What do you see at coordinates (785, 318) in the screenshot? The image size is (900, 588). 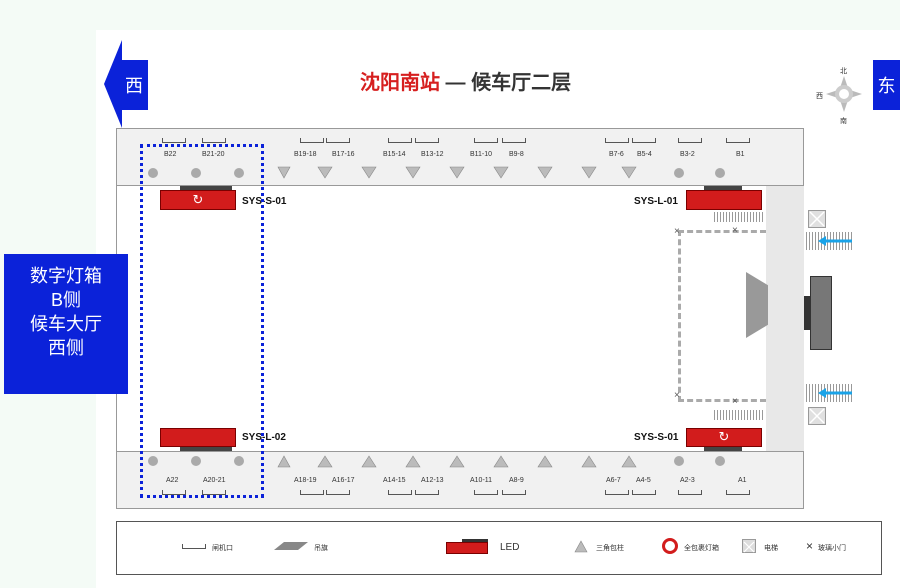 I see `east-corridor` at bounding box center [785, 318].